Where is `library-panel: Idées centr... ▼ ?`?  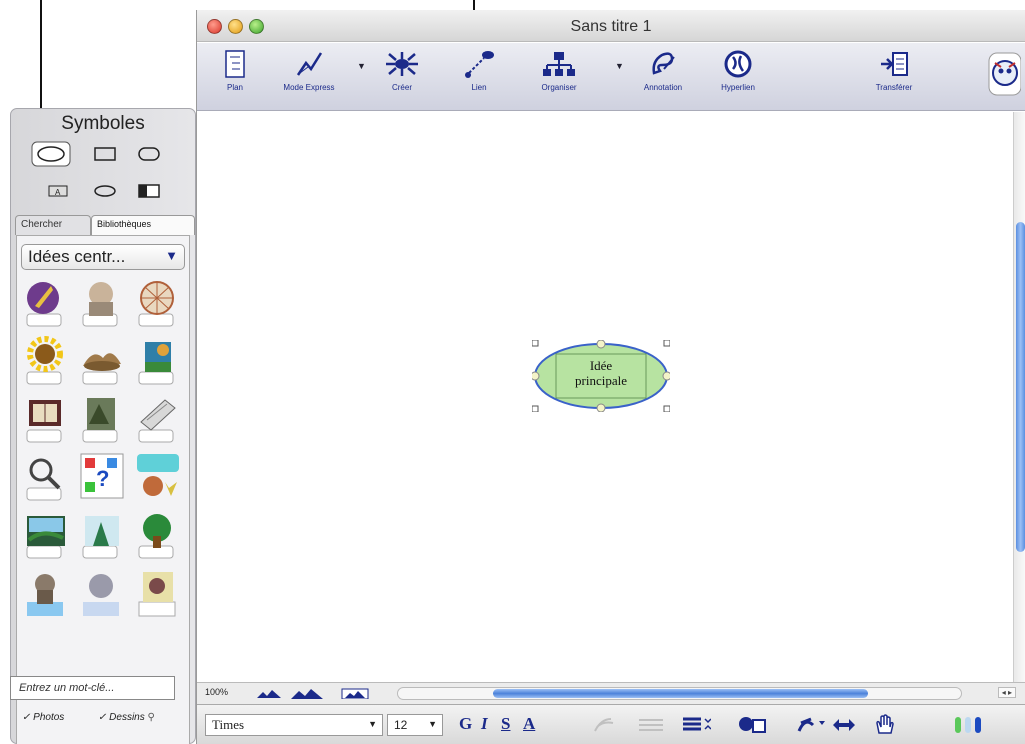 library-panel: Idées centr... ▼ ? is located at coordinates (103, 489).